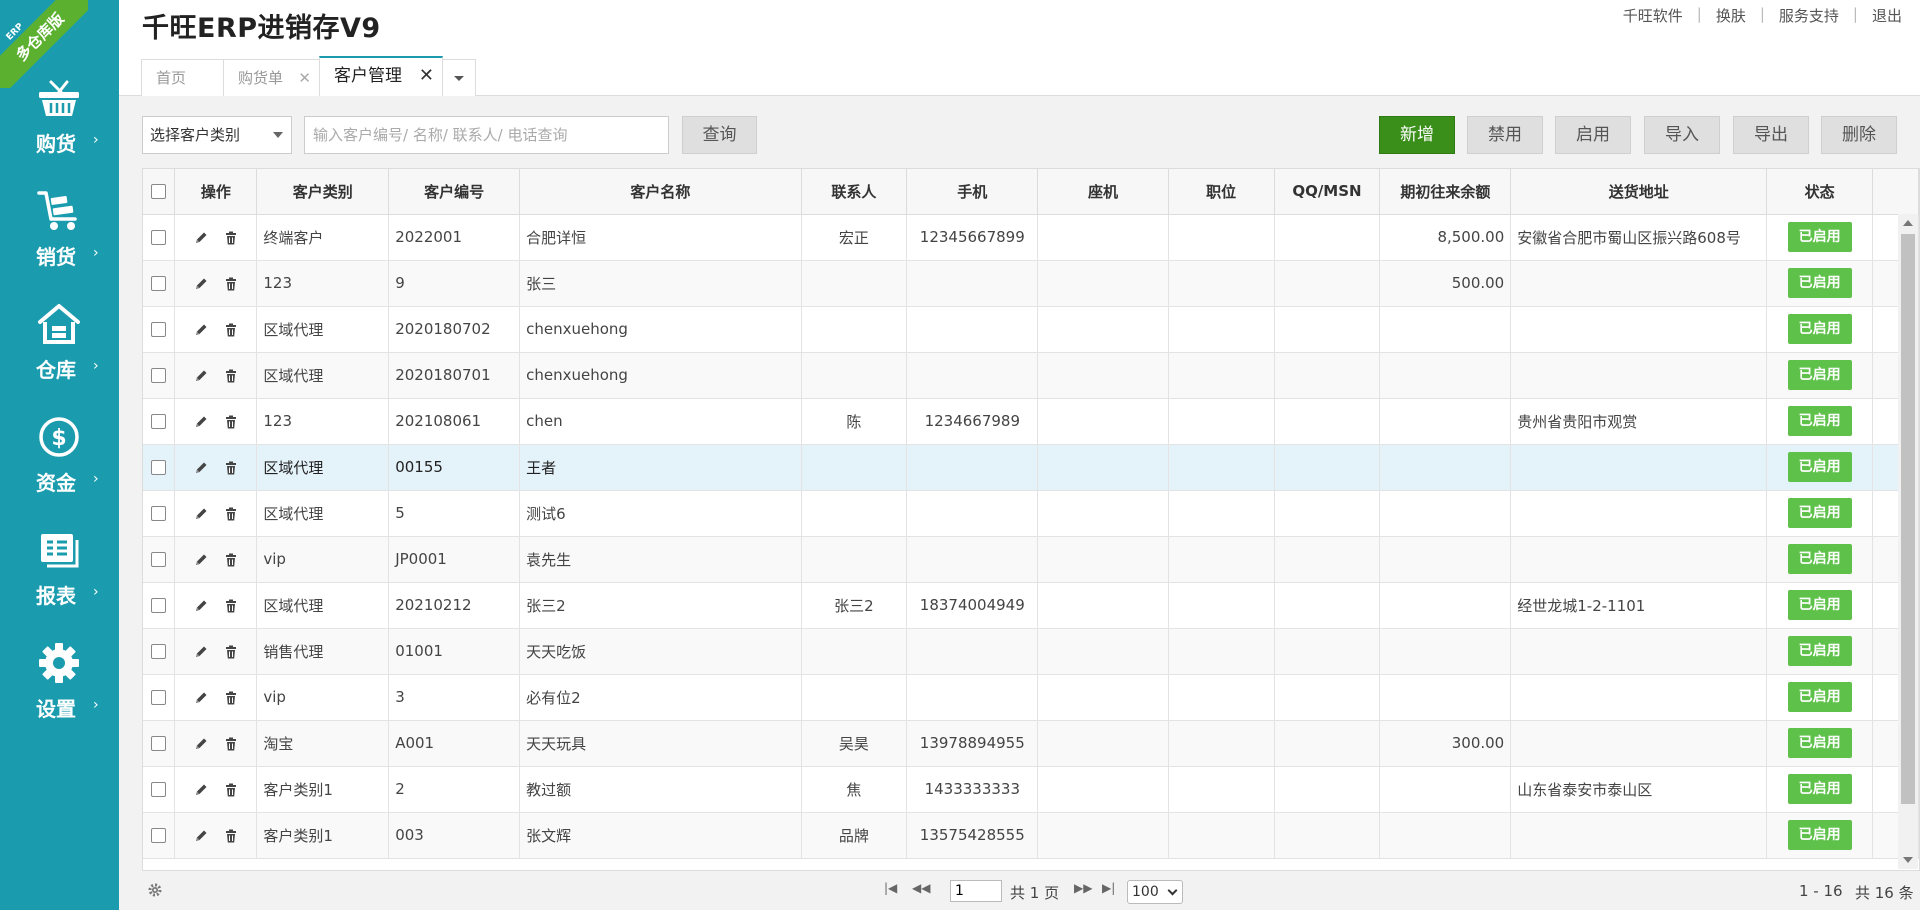  I want to click on column-header: 客户编号, so click(454, 192).